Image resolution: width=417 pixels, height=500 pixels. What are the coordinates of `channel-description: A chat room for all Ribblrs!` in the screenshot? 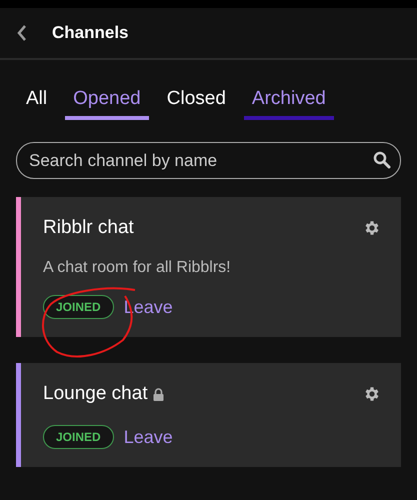 It's located at (137, 268).